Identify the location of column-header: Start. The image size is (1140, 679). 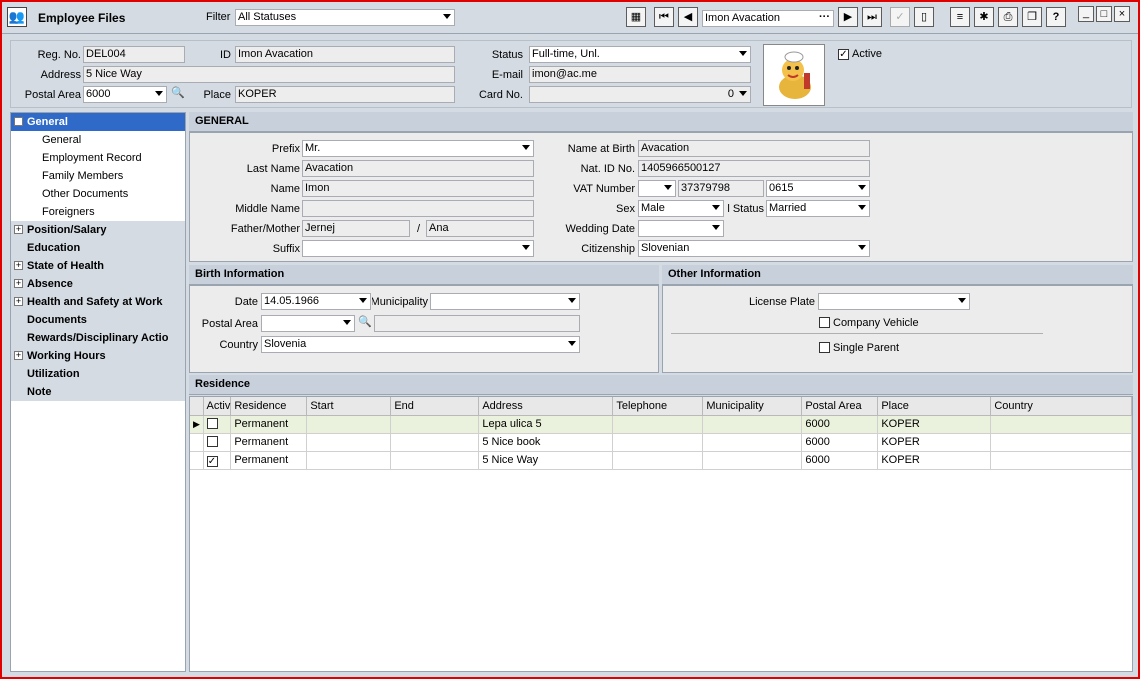
(349, 406).